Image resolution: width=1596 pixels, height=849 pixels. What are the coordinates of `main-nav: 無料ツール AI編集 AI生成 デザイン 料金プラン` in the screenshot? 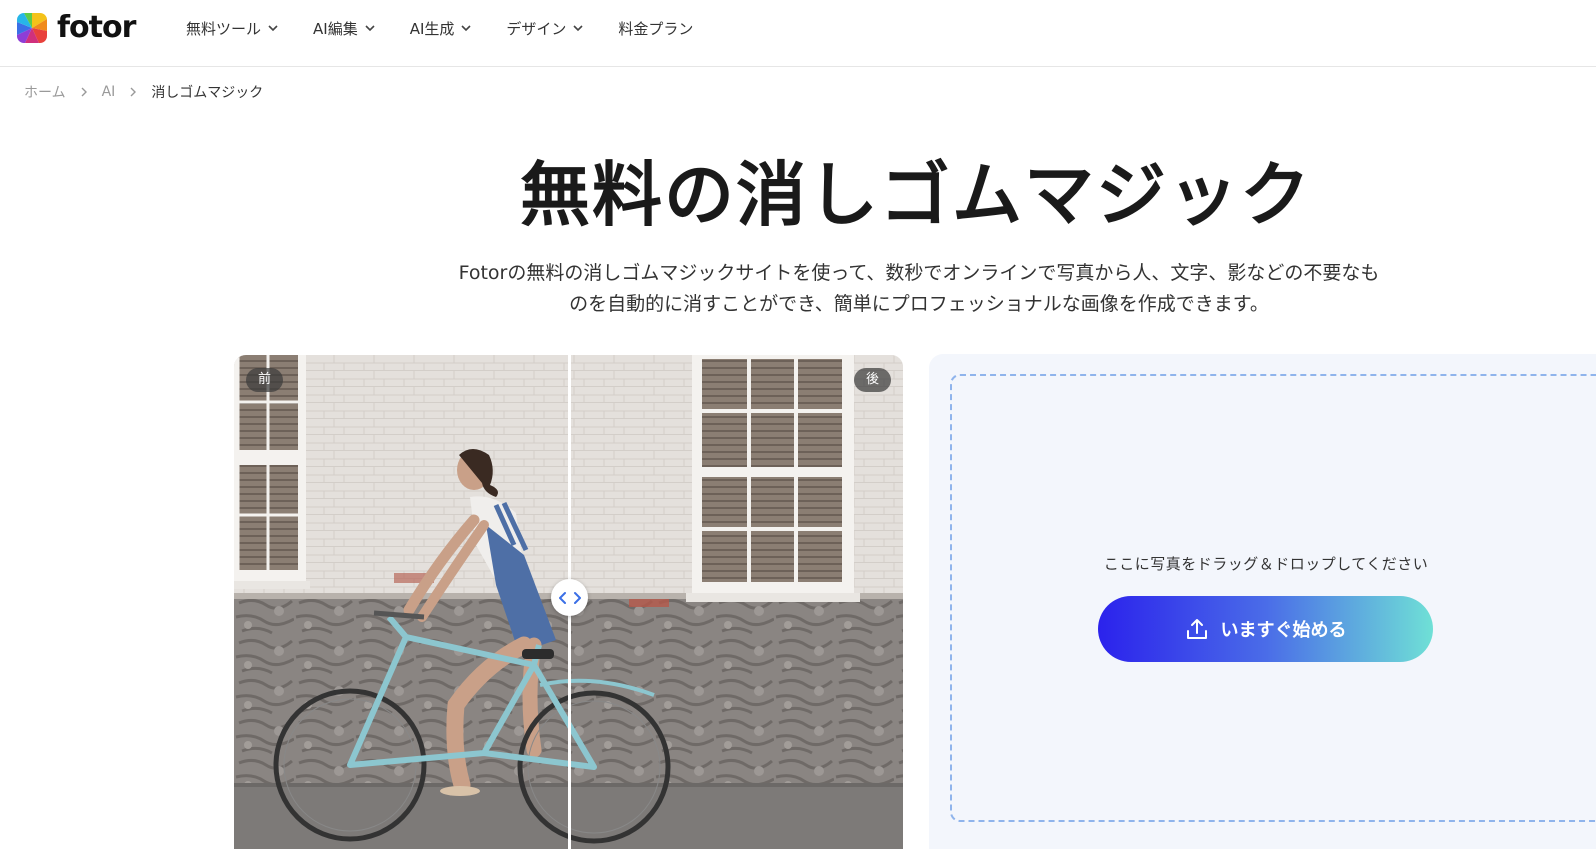 It's located at (456, 28).